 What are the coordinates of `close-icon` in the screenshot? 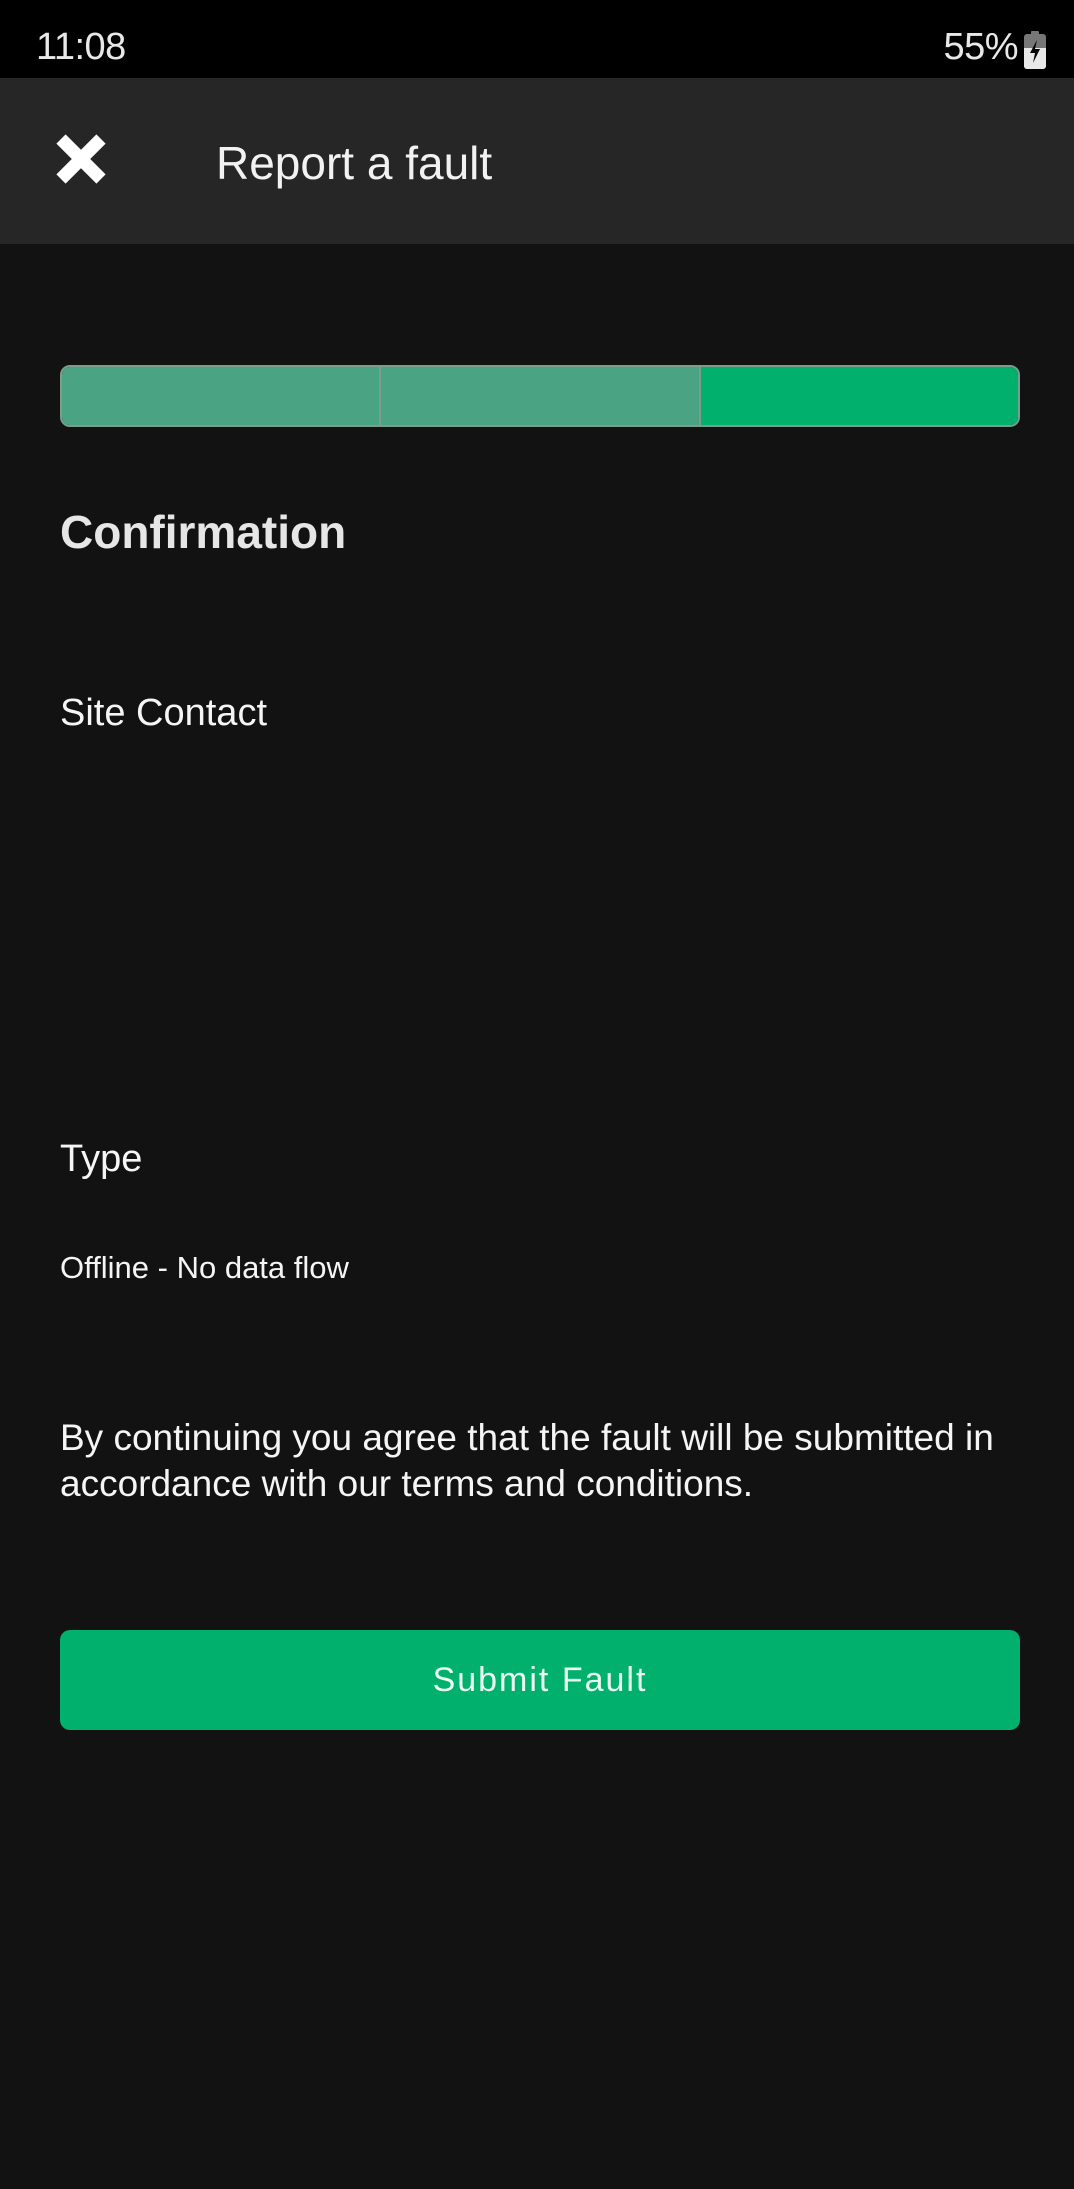 It's located at (81, 161).